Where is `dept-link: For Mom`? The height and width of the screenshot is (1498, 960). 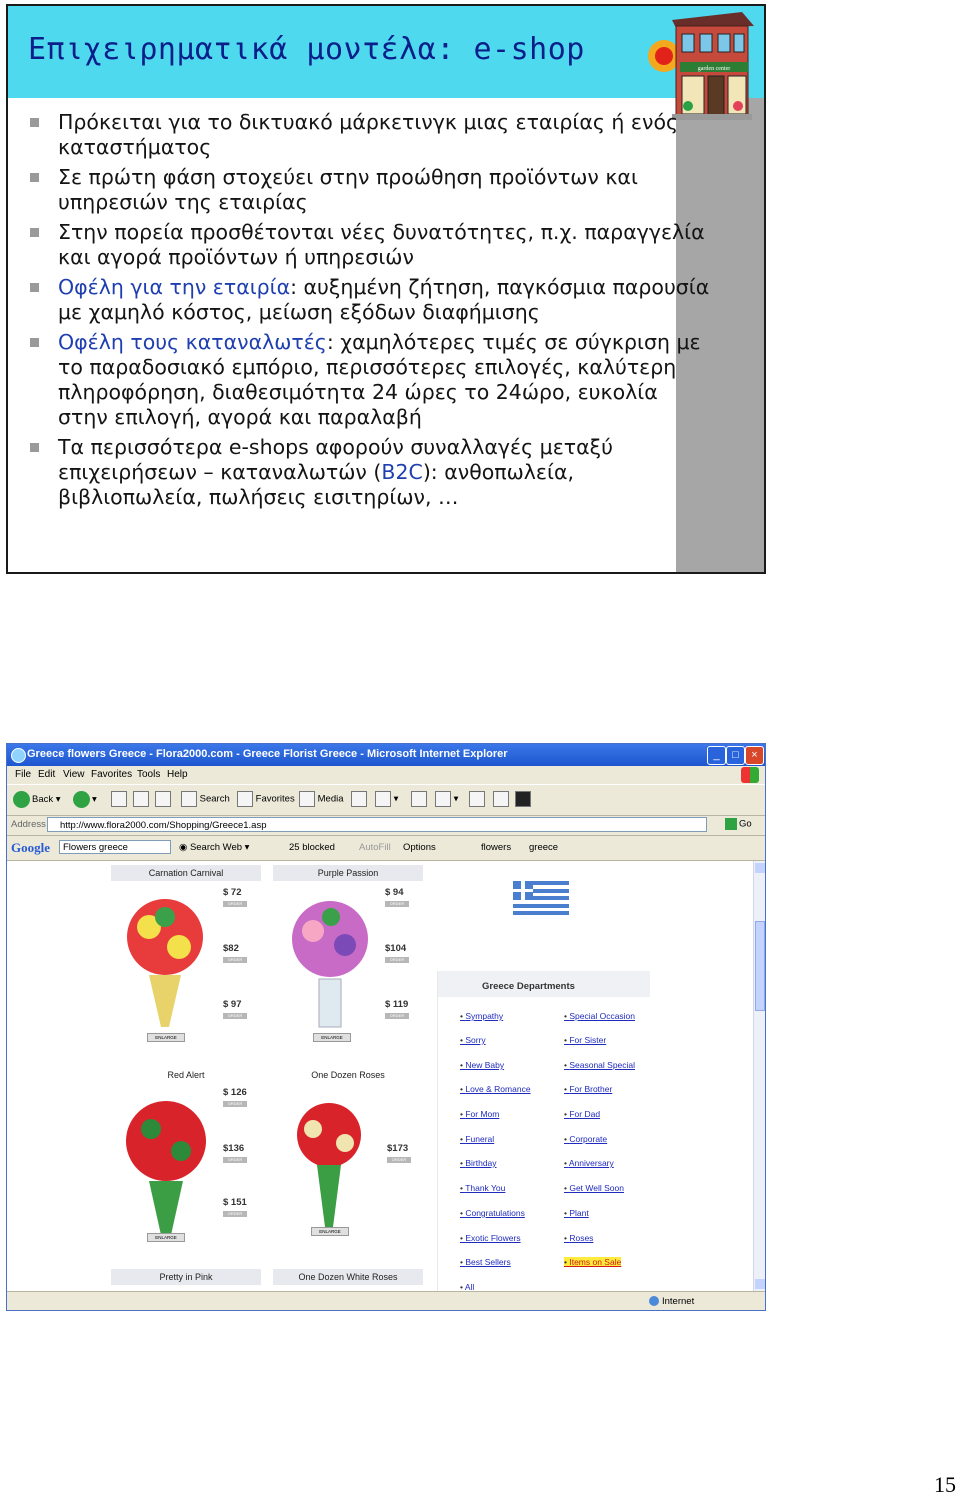 dept-link: For Mom is located at coordinates (479, 1114).